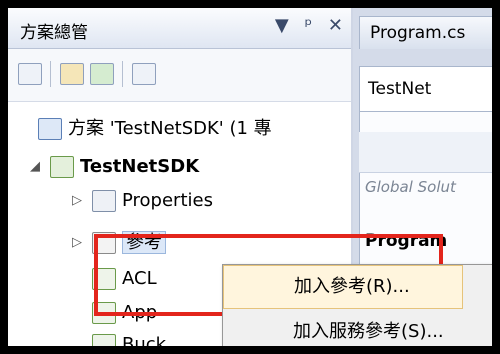 This screenshot has width=500, height=354. What do you see at coordinates (282, 25) in the screenshot?
I see `dropdown-icon: ▼` at bounding box center [282, 25].